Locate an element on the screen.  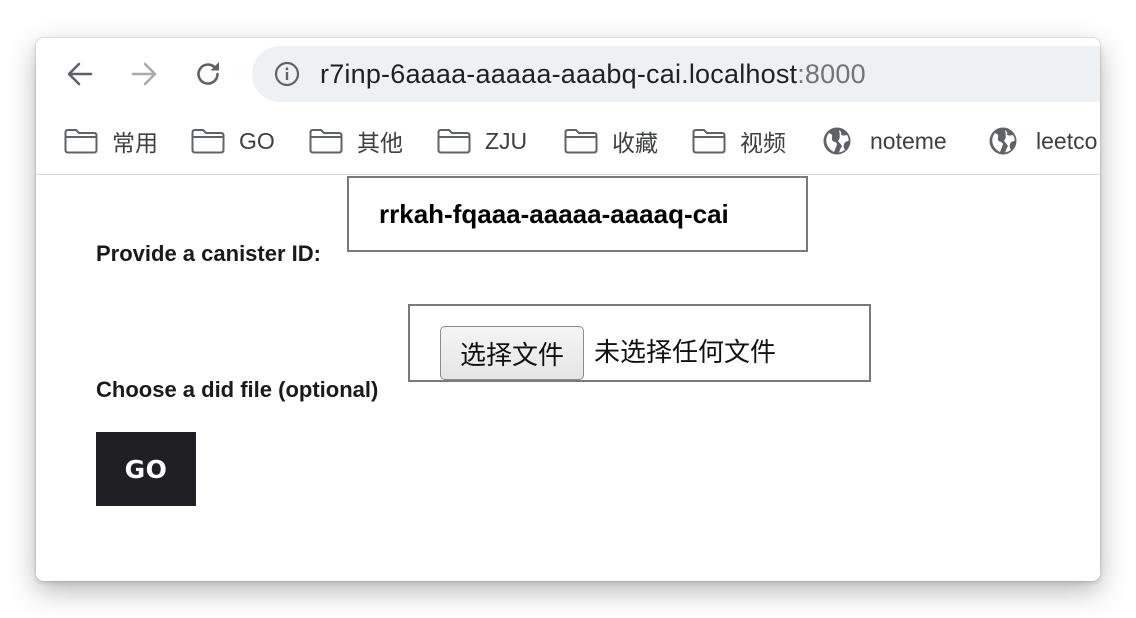
bookmark-shoucang: 收藏 is located at coordinates (611, 141).